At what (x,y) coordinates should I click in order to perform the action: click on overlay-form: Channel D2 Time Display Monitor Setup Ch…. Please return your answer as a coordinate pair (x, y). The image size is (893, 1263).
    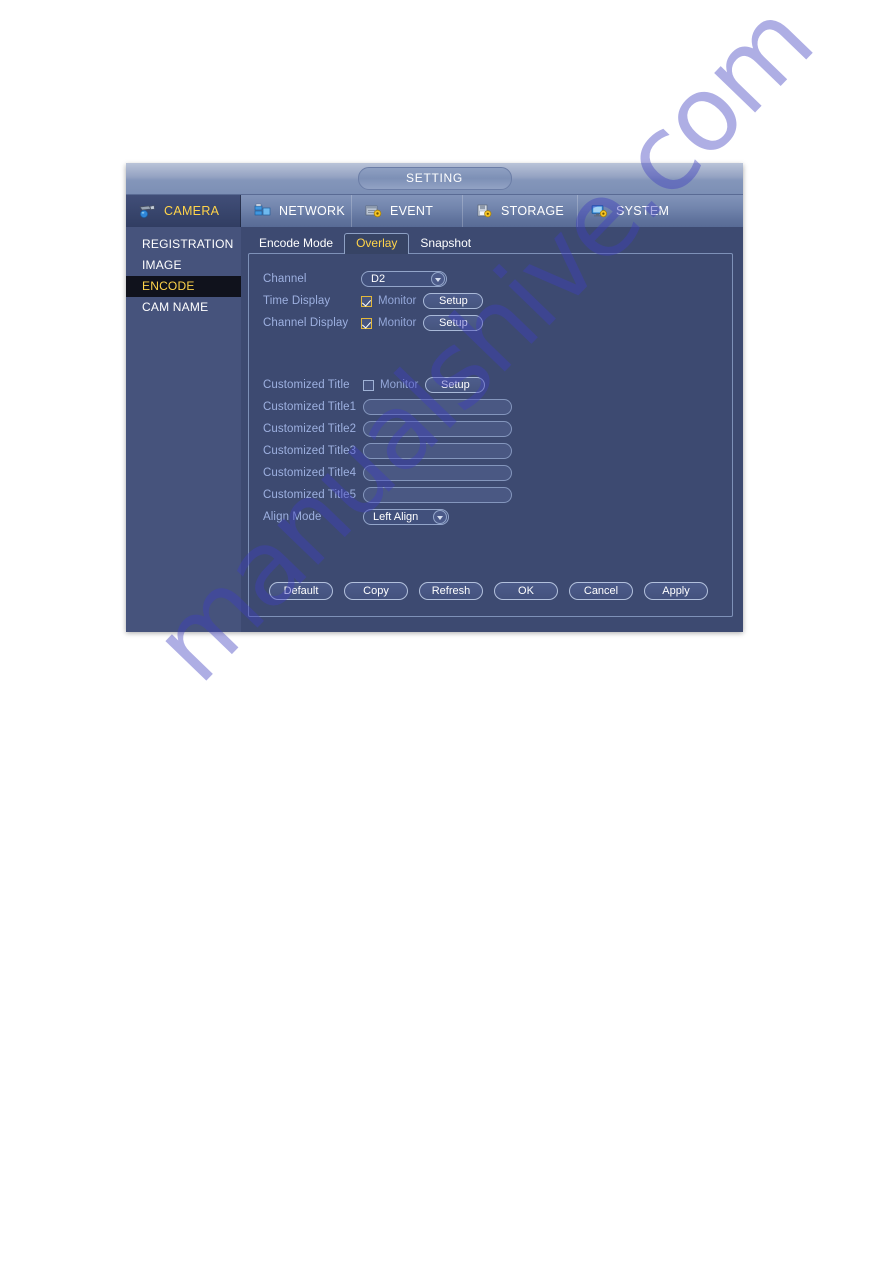
    Looking at the image, I should click on (387, 398).